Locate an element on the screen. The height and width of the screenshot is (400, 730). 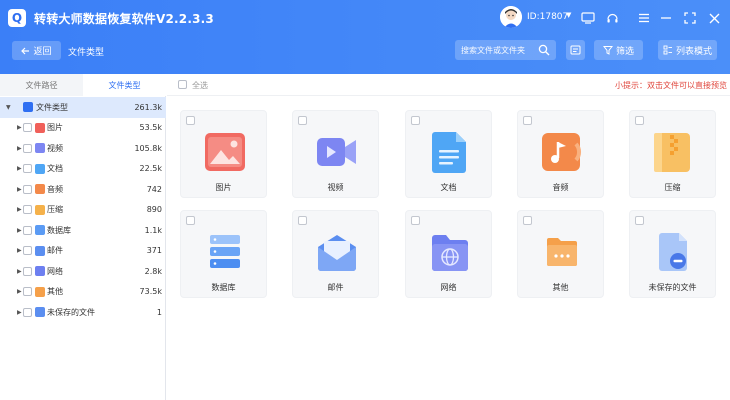
user-menu-caret: ▼ is located at coordinates (568, 15).